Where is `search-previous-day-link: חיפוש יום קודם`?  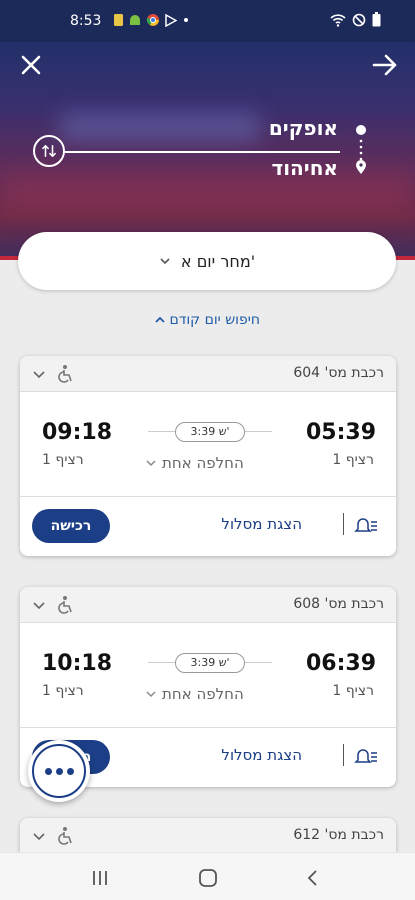
search-previous-day-link: חיפוש יום קודם is located at coordinates (207, 320).